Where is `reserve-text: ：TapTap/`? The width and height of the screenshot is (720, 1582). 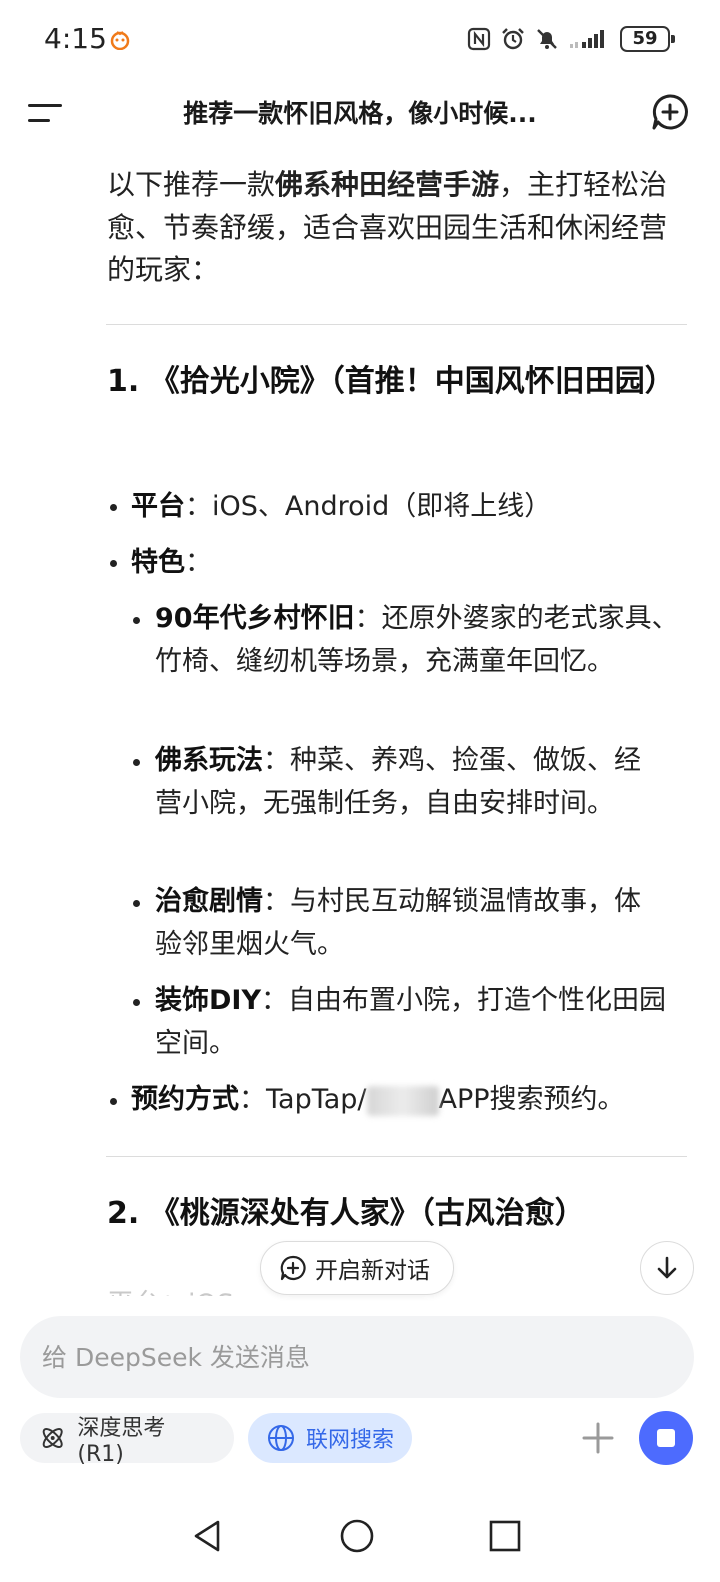 reserve-text: ：TapTap/ is located at coordinates (303, 1099).